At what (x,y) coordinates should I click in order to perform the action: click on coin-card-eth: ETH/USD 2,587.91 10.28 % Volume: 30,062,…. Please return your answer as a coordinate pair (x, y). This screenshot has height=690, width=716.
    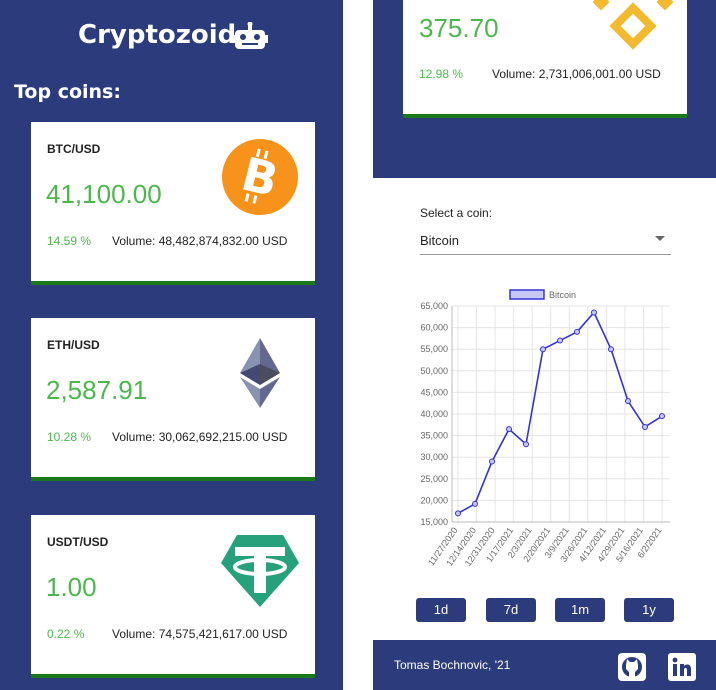
    Looking at the image, I should click on (173, 399).